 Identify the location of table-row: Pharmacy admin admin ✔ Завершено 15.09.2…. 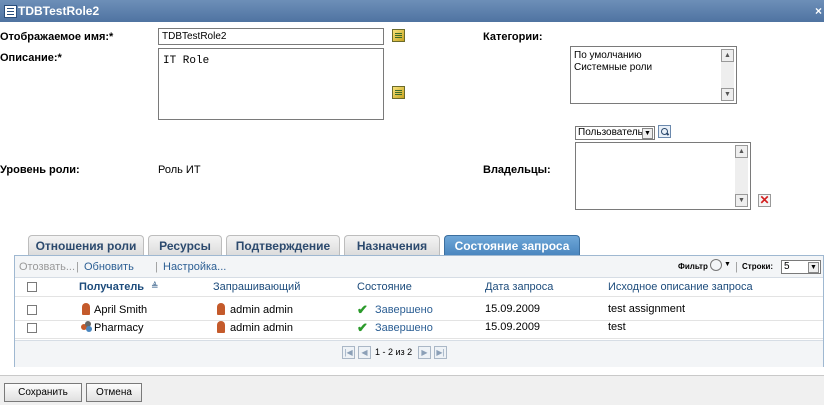
(419, 329).